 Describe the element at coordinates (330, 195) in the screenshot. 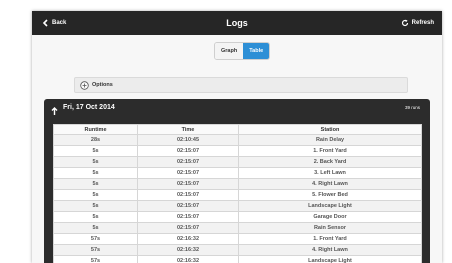

I see `station-cell: 5. Flower Bed` at that location.